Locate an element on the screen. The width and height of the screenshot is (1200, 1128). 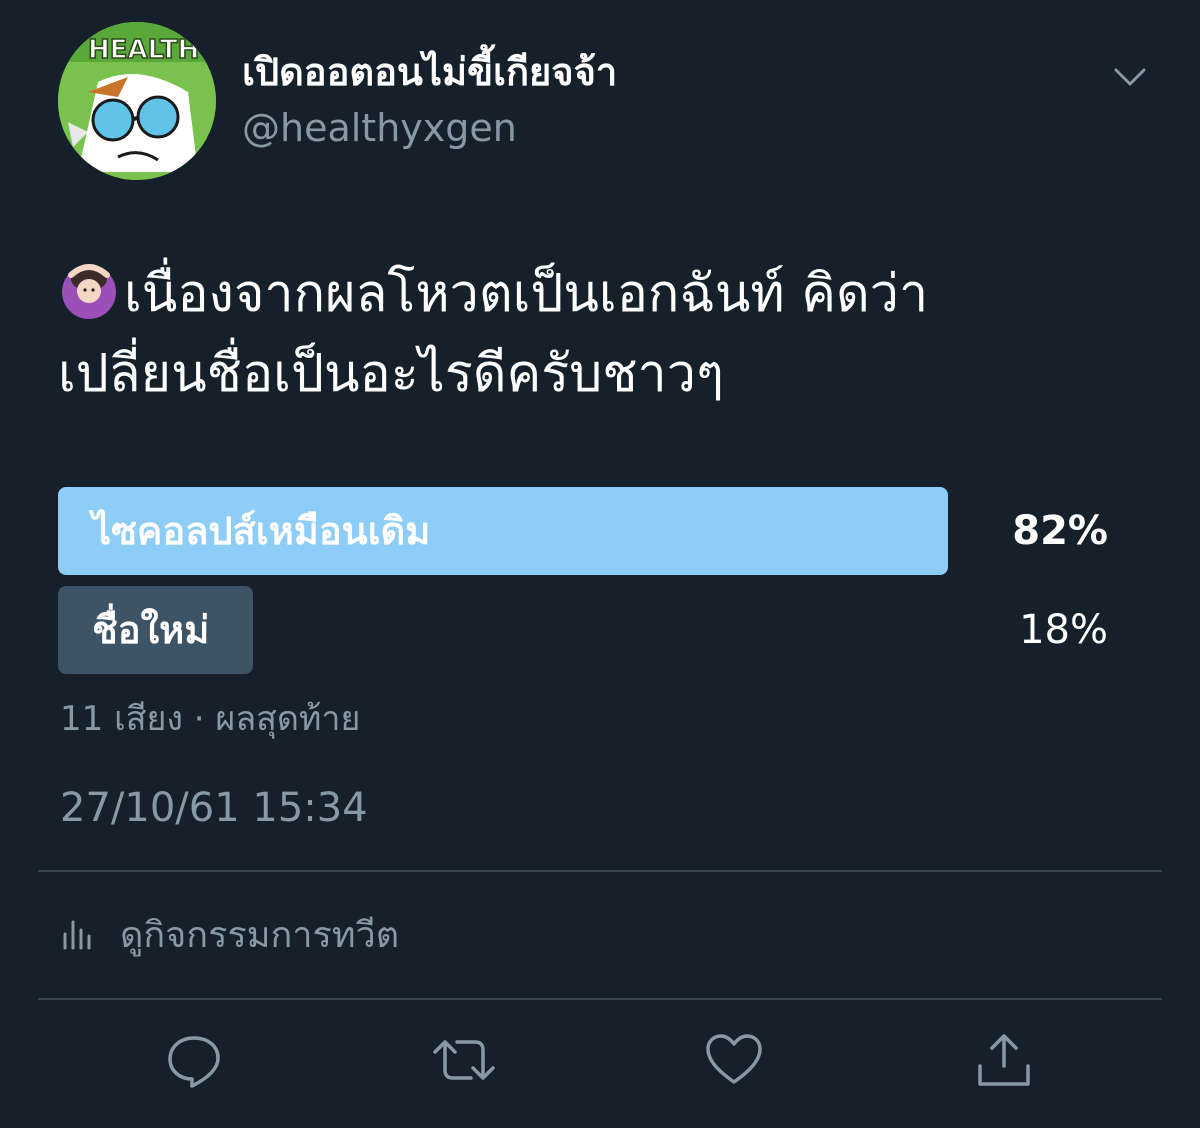
tweet-activity-label: ดูกิจกรรมการทวีต is located at coordinates (260, 935).